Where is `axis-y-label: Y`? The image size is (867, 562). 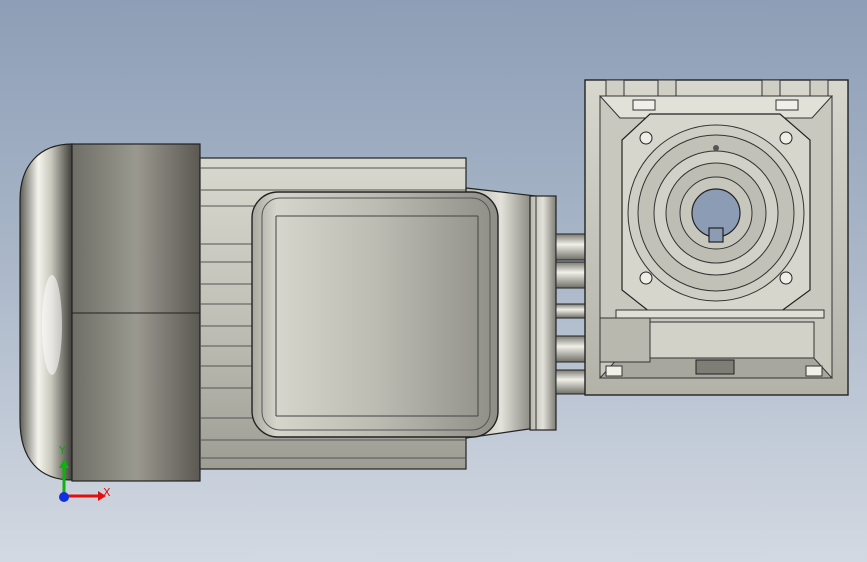 axis-y-label: Y is located at coordinates (62, 450).